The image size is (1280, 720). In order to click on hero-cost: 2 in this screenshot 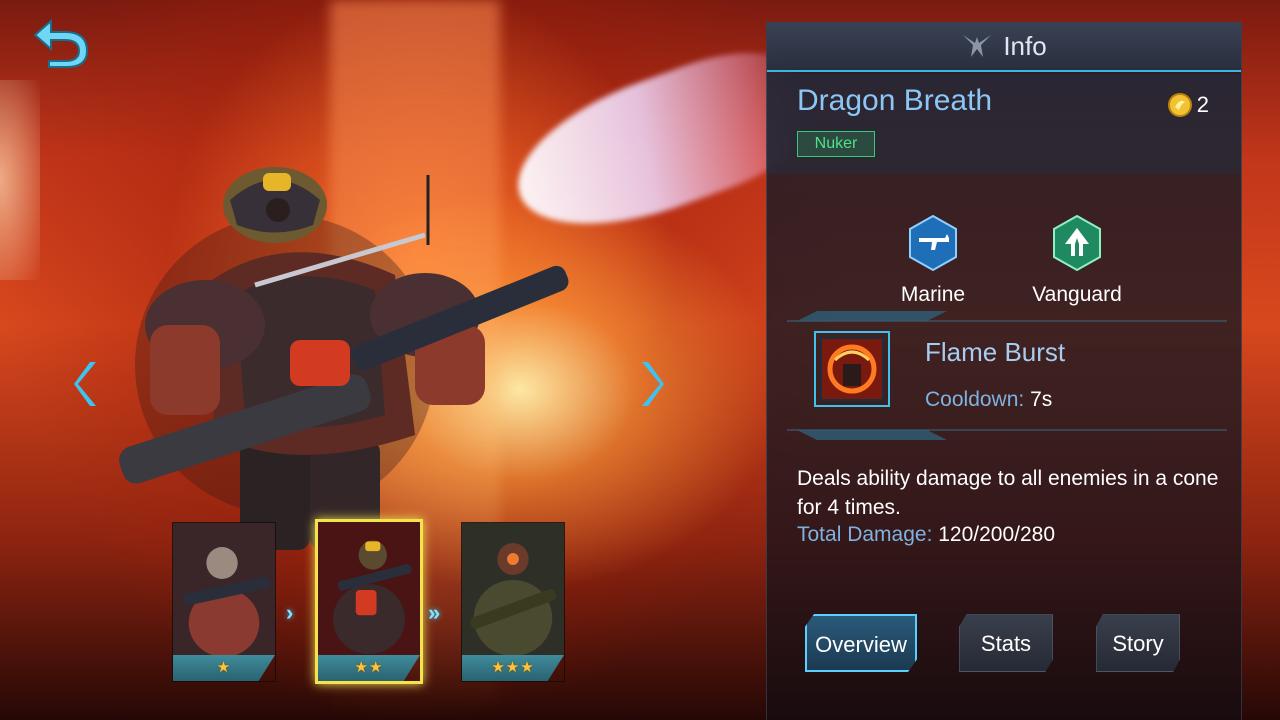, I will do `click(1188, 105)`.